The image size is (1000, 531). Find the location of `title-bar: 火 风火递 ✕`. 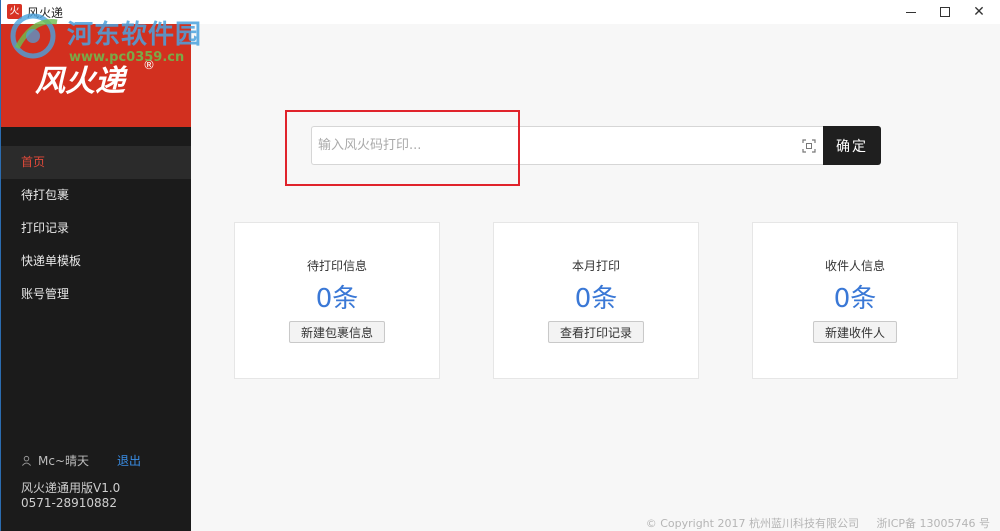

title-bar: 火 风火递 ✕ is located at coordinates (500, 12).